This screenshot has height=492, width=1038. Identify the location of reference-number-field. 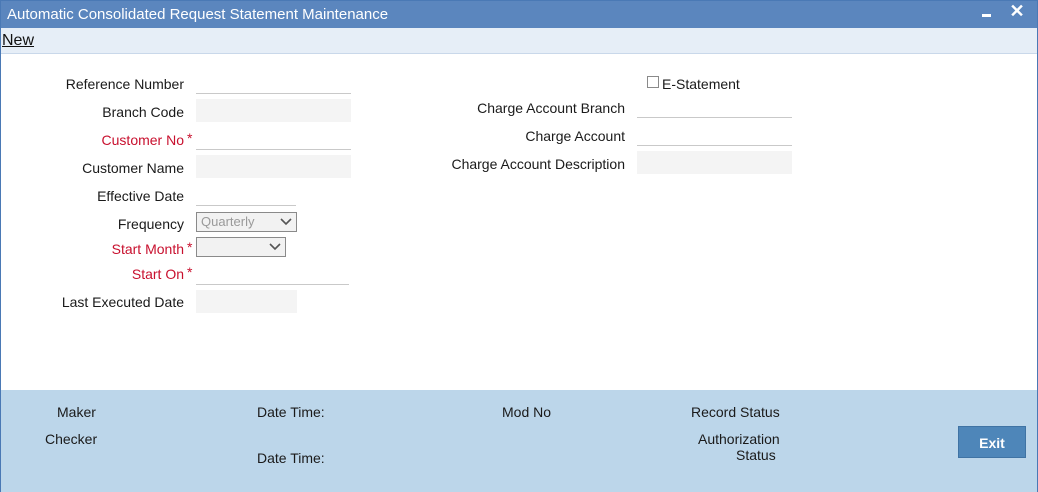
(273, 82).